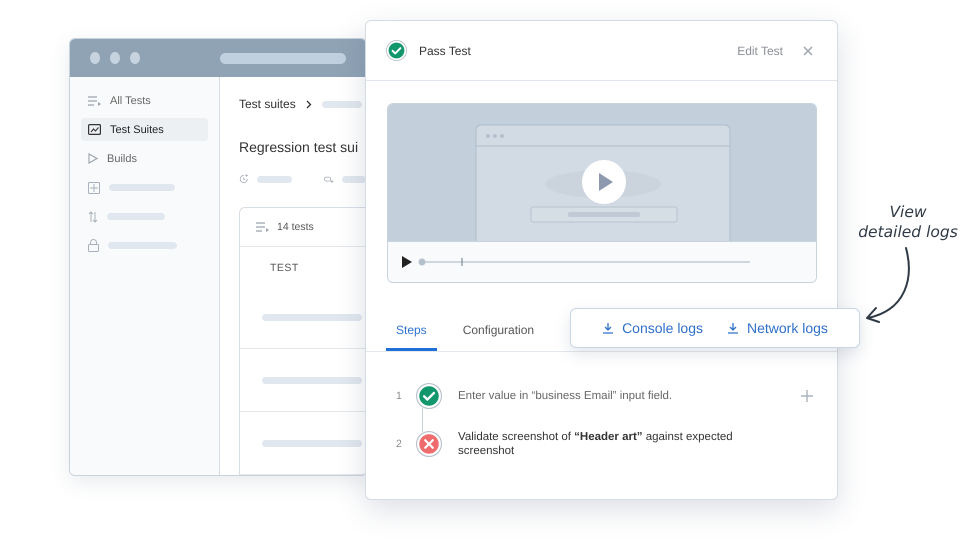 The height and width of the screenshot is (560, 980). I want to click on column-header: TEST, so click(284, 268).